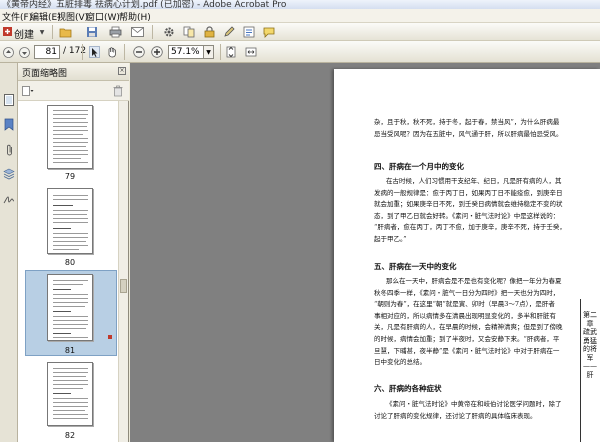  I want to click on email-icon, so click(137, 32).